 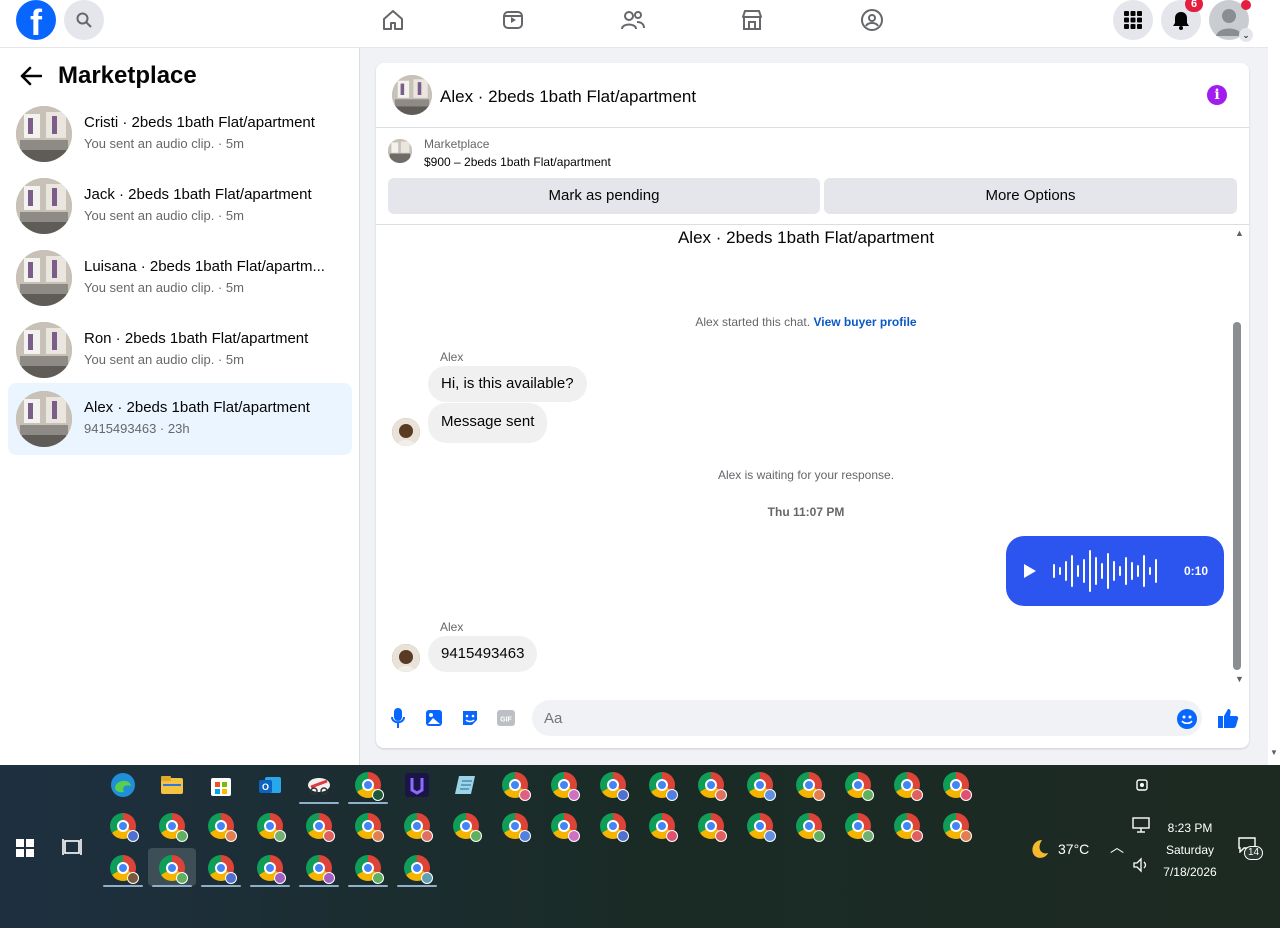 What do you see at coordinates (483, 654) in the screenshot?
I see `message-bubble: 9415493463` at bounding box center [483, 654].